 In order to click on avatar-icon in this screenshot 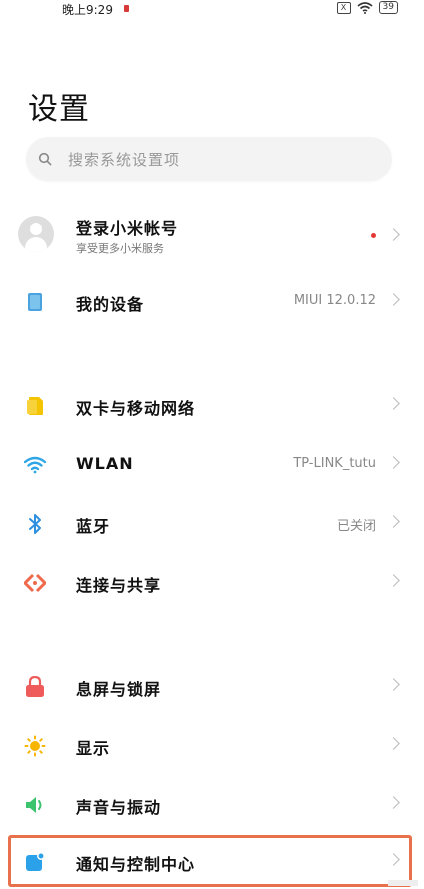, I will do `click(36, 234)`.